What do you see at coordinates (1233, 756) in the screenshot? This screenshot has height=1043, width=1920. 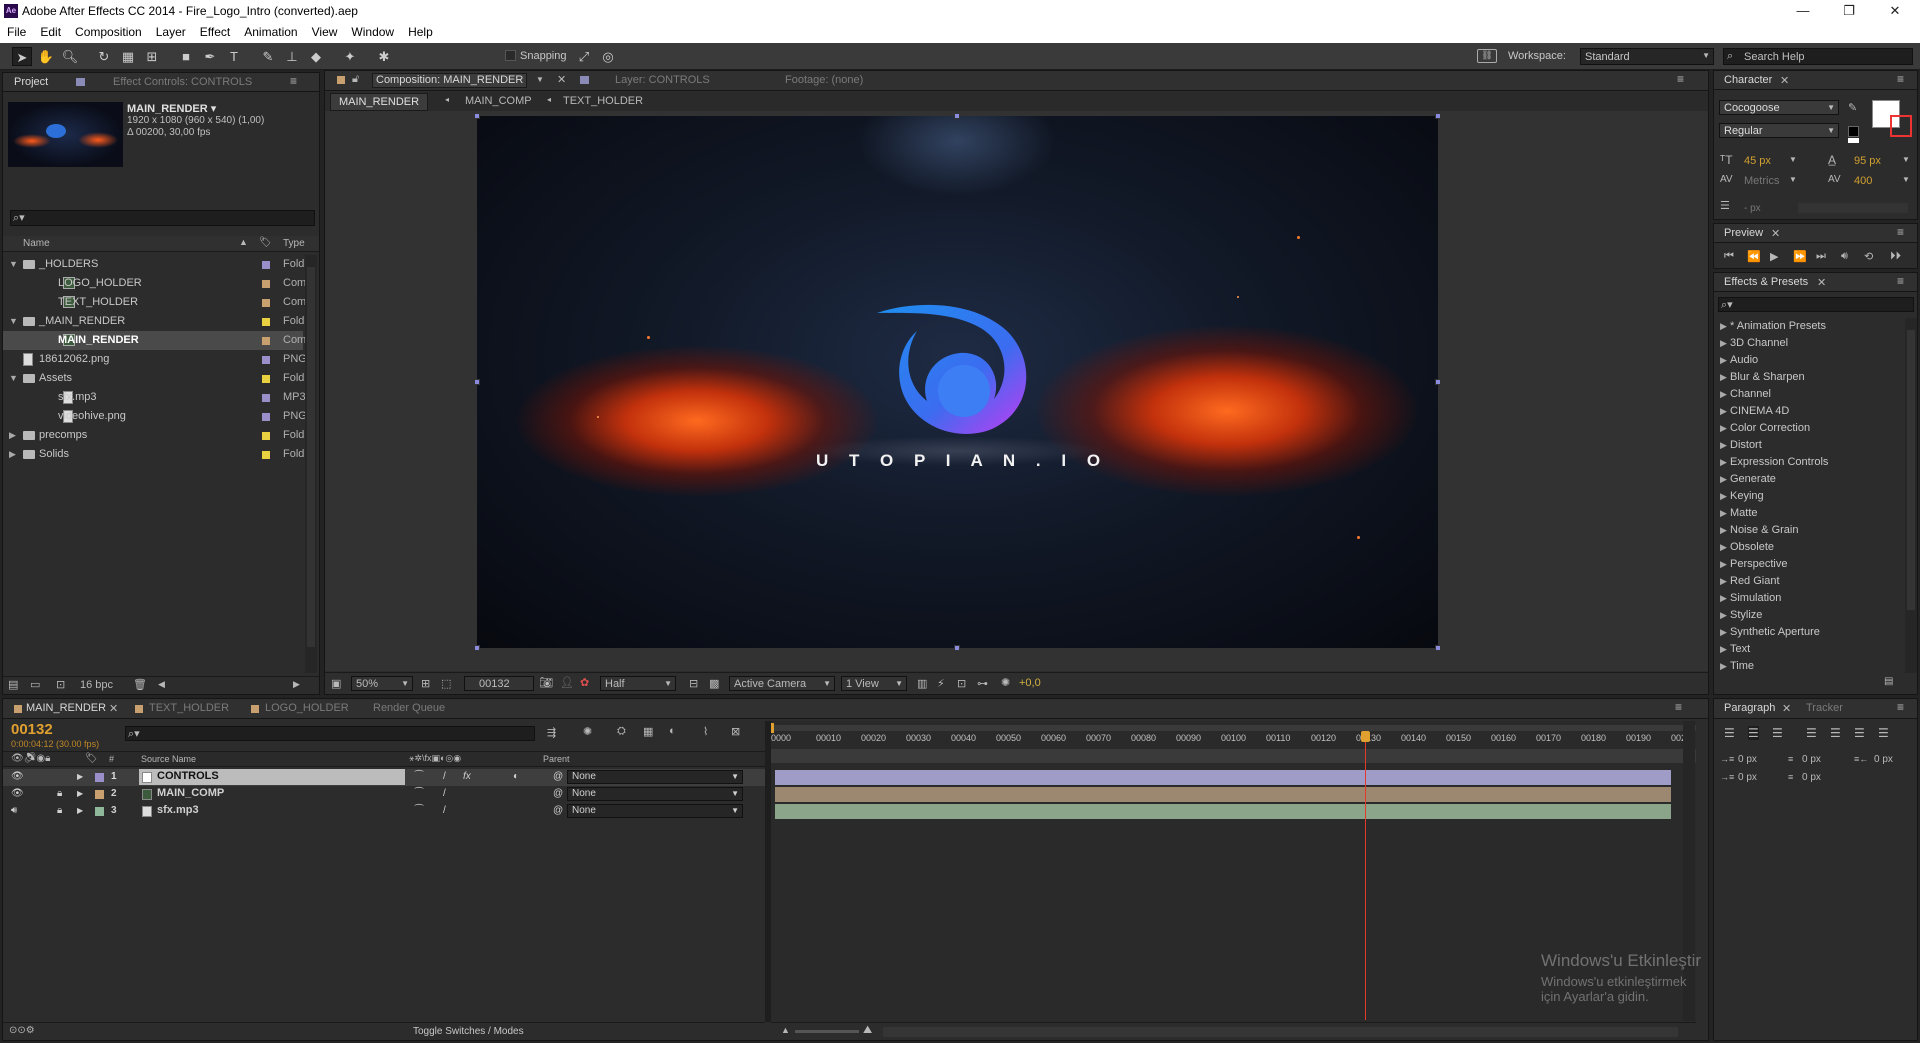 I see `comp-marker-bar` at bounding box center [1233, 756].